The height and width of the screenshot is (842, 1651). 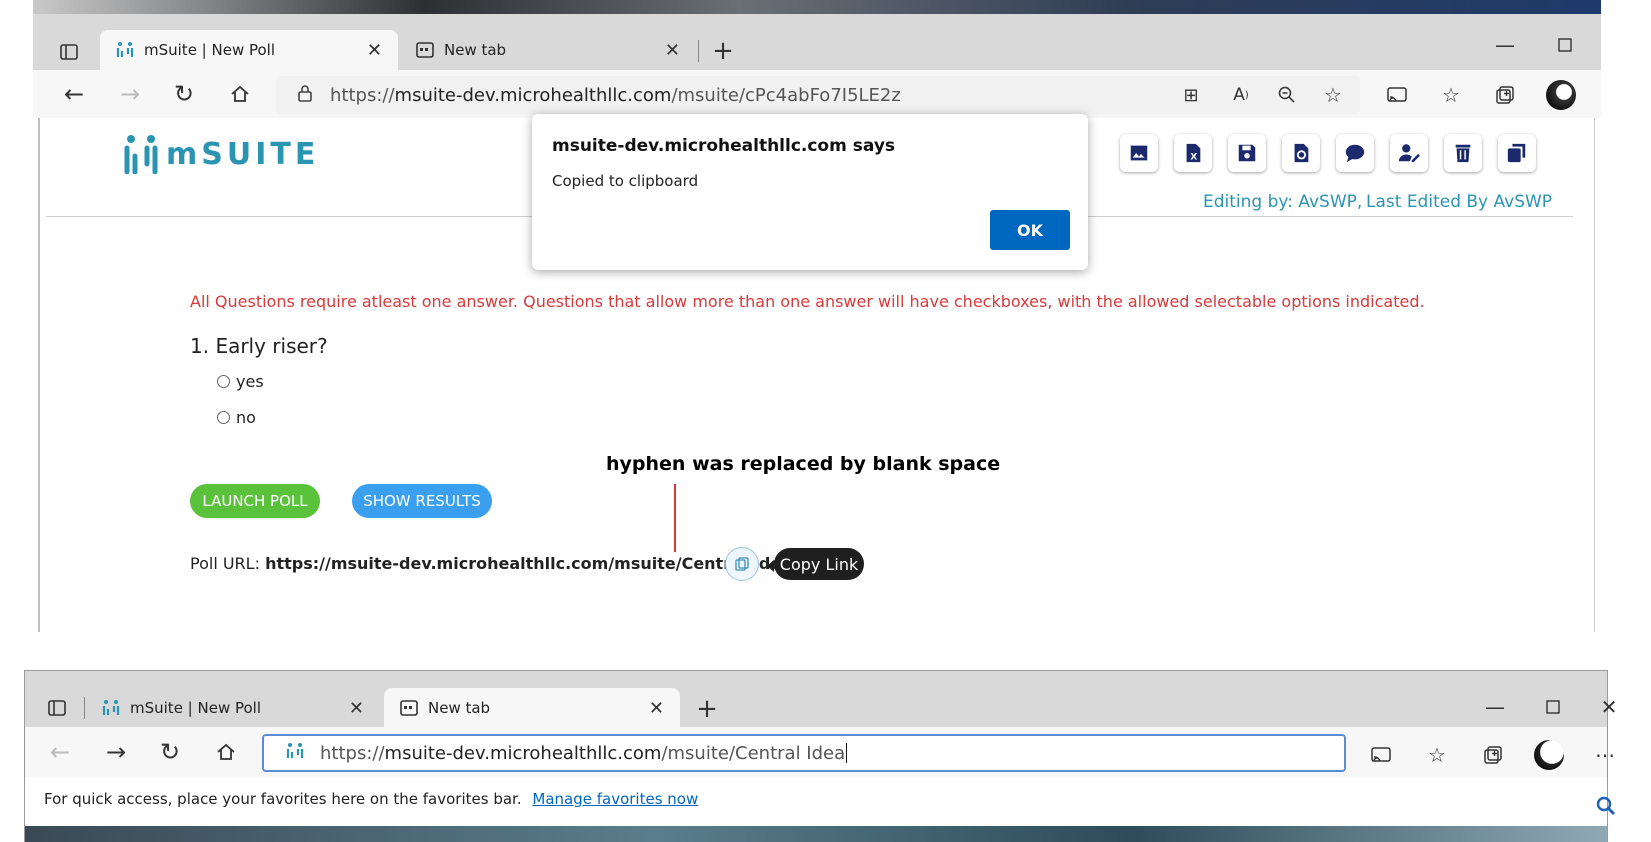 I want to click on close-window-icon: ✕, so click(x=1609, y=707).